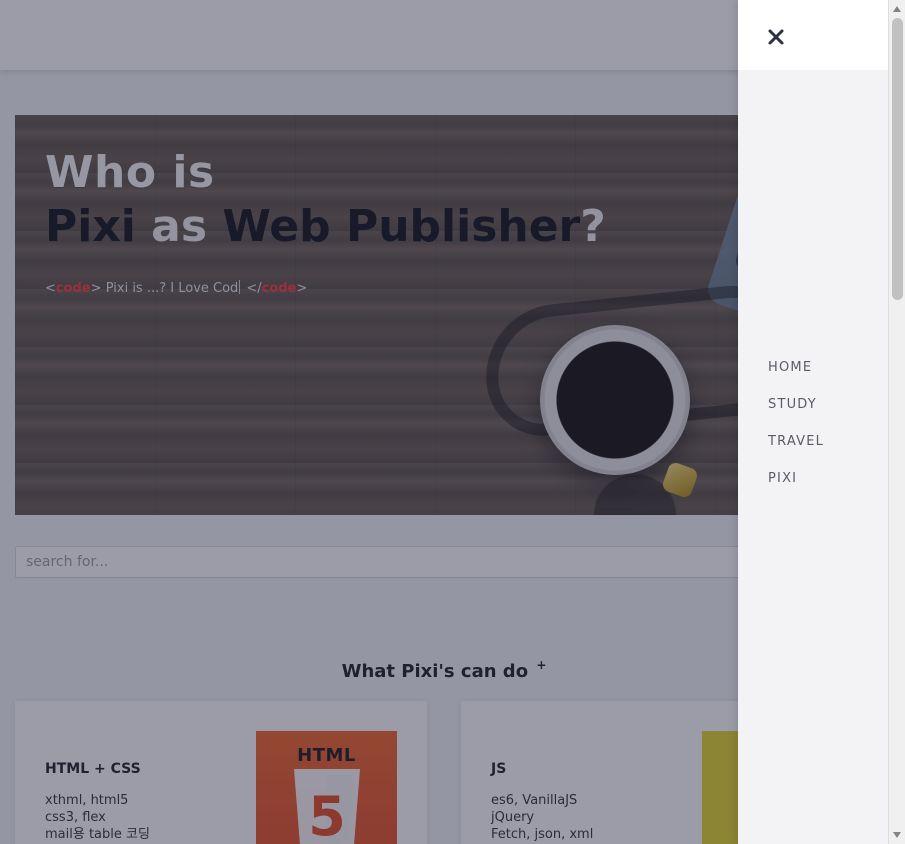  I want to click on close-icon, so click(776, 37).